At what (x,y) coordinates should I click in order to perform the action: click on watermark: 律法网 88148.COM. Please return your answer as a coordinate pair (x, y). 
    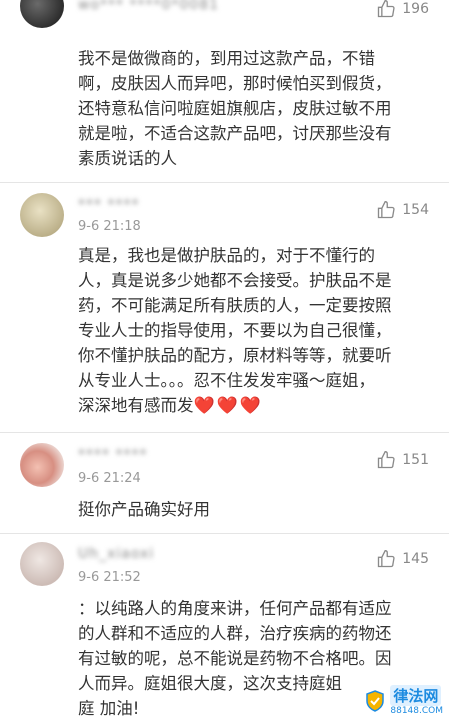
    Looking at the image, I should click on (404, 700).